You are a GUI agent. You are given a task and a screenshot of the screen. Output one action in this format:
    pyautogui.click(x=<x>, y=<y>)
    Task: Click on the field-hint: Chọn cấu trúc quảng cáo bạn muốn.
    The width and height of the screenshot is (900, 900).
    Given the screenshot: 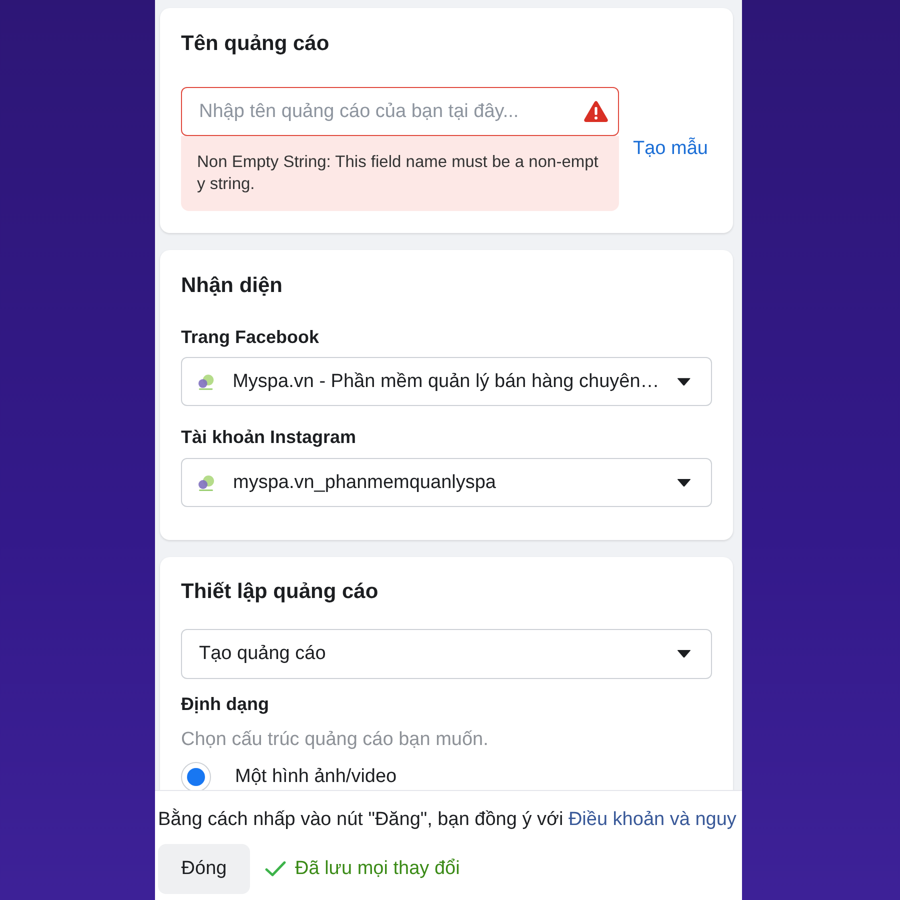 What is the action you would take?
    pyautogui.click(x=334, y=740)
    